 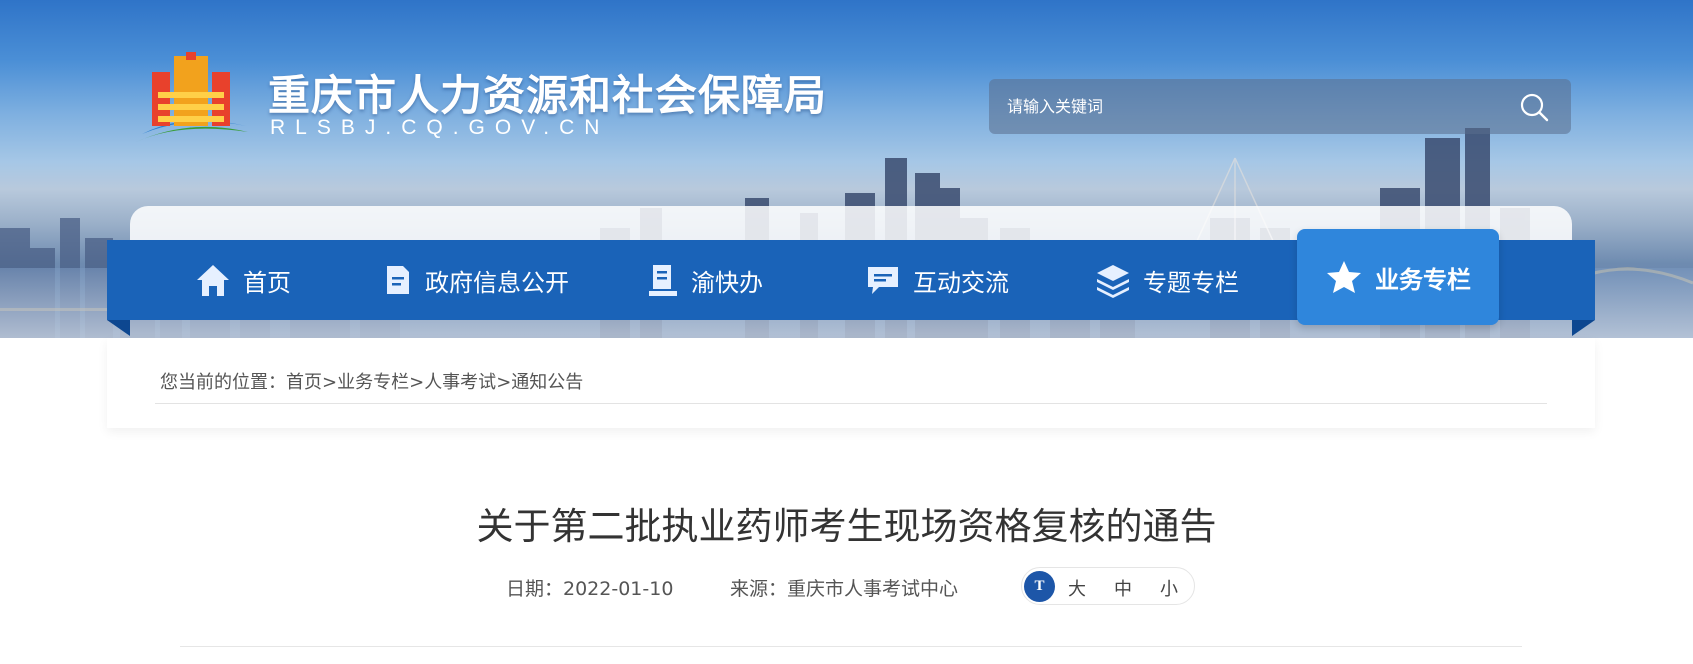 I want to click on nav-item-label: 专题专栏, so click(x=1191, y=282).